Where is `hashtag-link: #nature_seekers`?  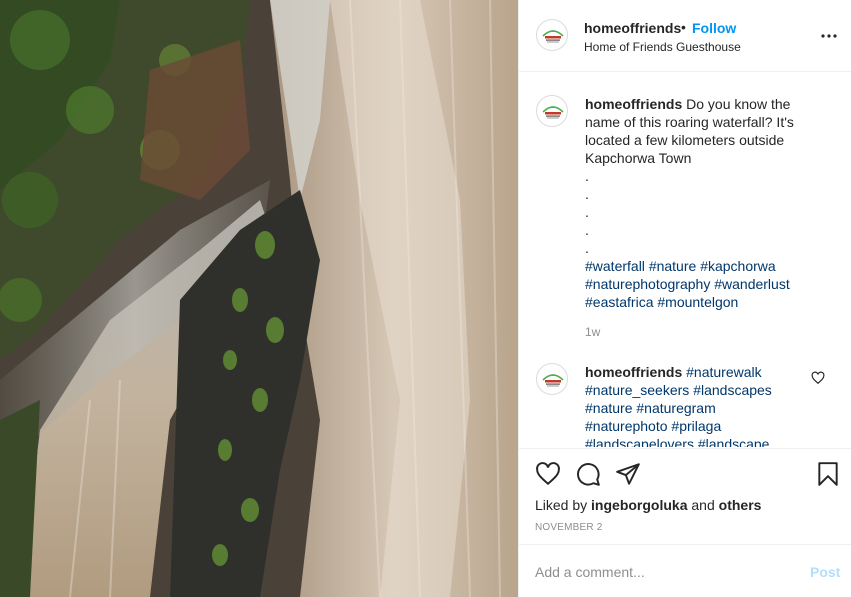 hashtag-link: #nature_seekers is located at coordinates (637, 390).